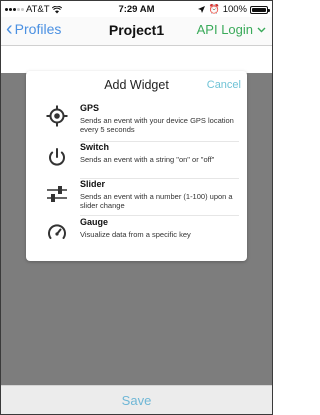 This screenshot has width=320, height=415. I want to click on cancel-button: Cancel, so click(224, 85).